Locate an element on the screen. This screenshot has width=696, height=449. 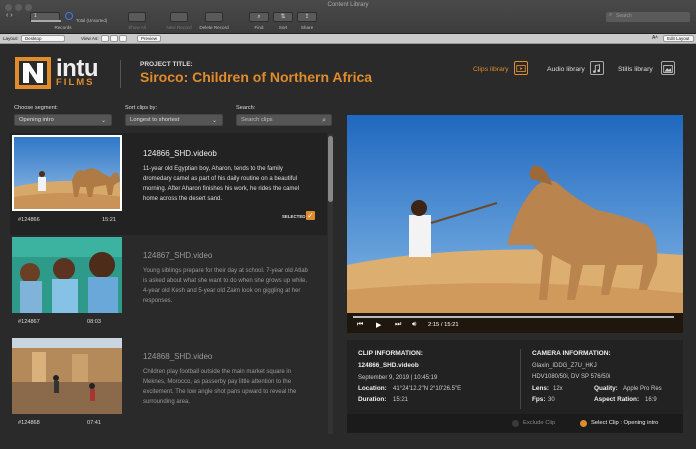
play-icon: ▶ is located at coordinates (378, 325).